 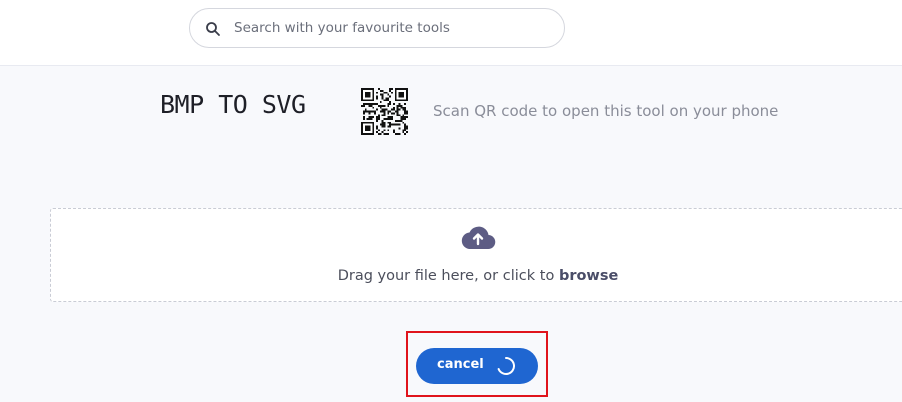 I want to click on cloud-upload-icon, so click(x=478, y=238).